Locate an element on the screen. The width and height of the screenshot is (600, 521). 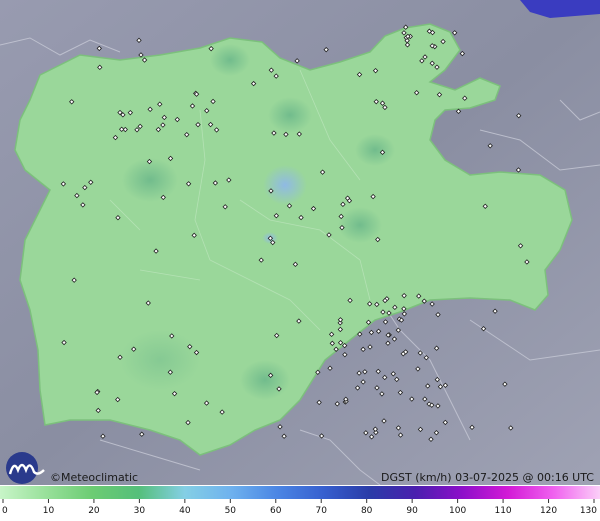
color-scale-legend: 0 10 20 30 40 50 60 70 80 90 100 110 120 130 is located at coordinates (300, 501).